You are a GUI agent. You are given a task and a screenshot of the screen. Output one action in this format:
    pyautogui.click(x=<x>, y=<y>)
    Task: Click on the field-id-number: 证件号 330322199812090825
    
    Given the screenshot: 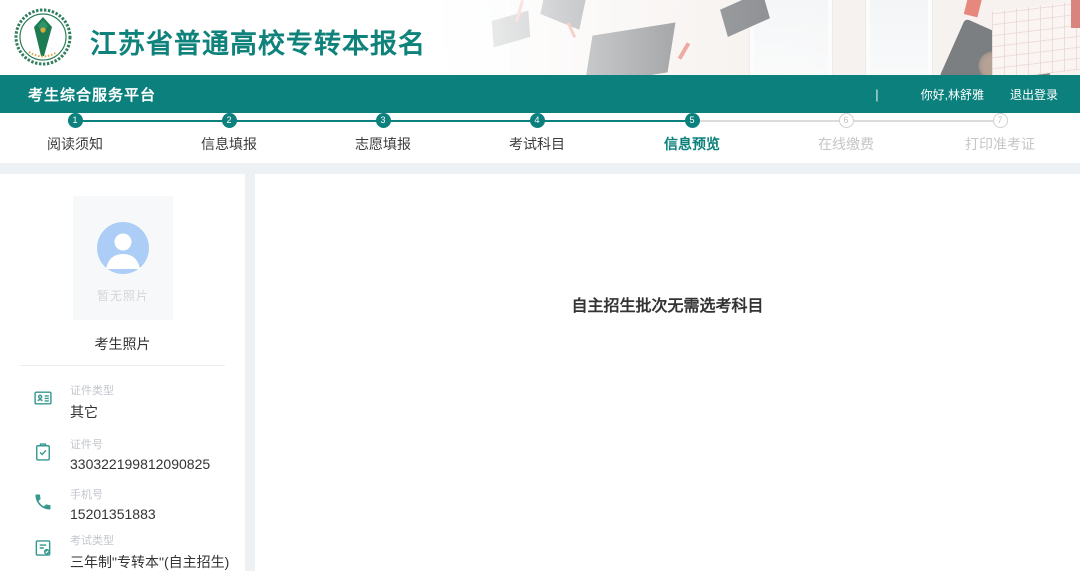 What is the action you would take?
    pyautogui.click(x=121, y=454)
    